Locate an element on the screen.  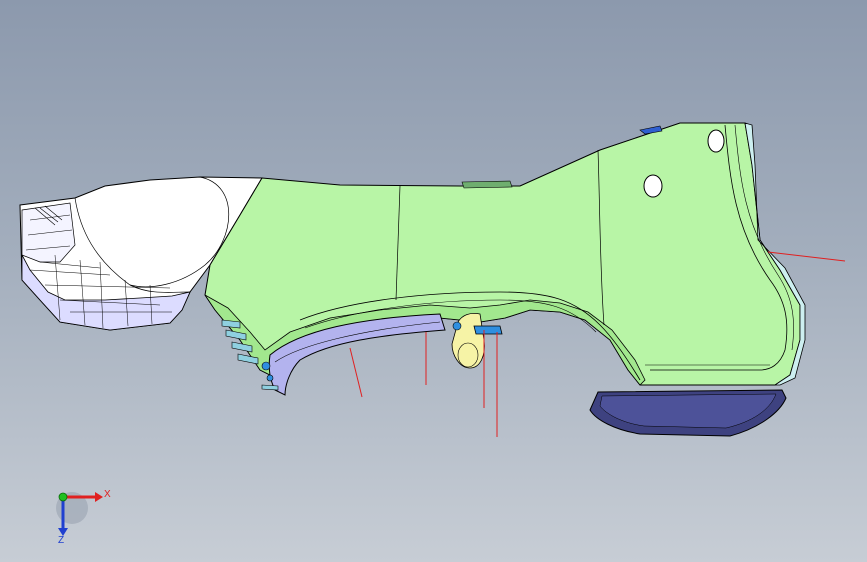
x-axis-label: X is located at coordinates (107, 494).